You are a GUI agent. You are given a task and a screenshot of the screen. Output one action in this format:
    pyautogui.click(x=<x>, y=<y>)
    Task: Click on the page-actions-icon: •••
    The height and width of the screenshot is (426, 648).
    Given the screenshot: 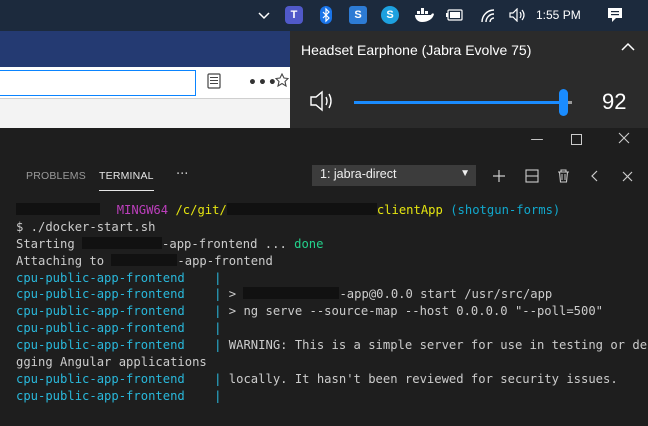 What is the action you would take?
    pyautogui.click(x=263, y=83)
    